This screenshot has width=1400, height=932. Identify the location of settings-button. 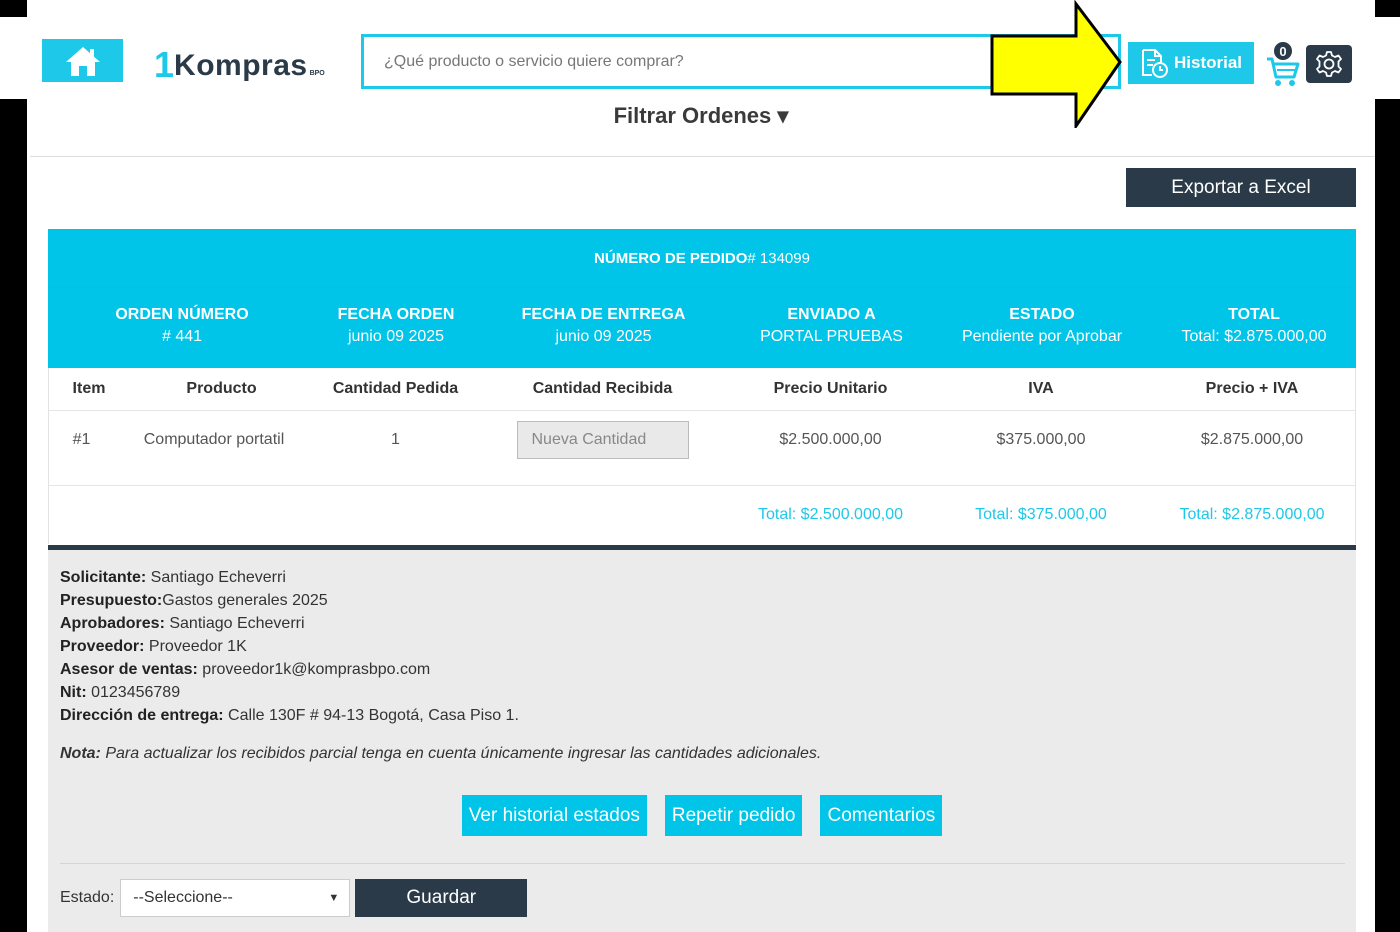
(1329, 64).